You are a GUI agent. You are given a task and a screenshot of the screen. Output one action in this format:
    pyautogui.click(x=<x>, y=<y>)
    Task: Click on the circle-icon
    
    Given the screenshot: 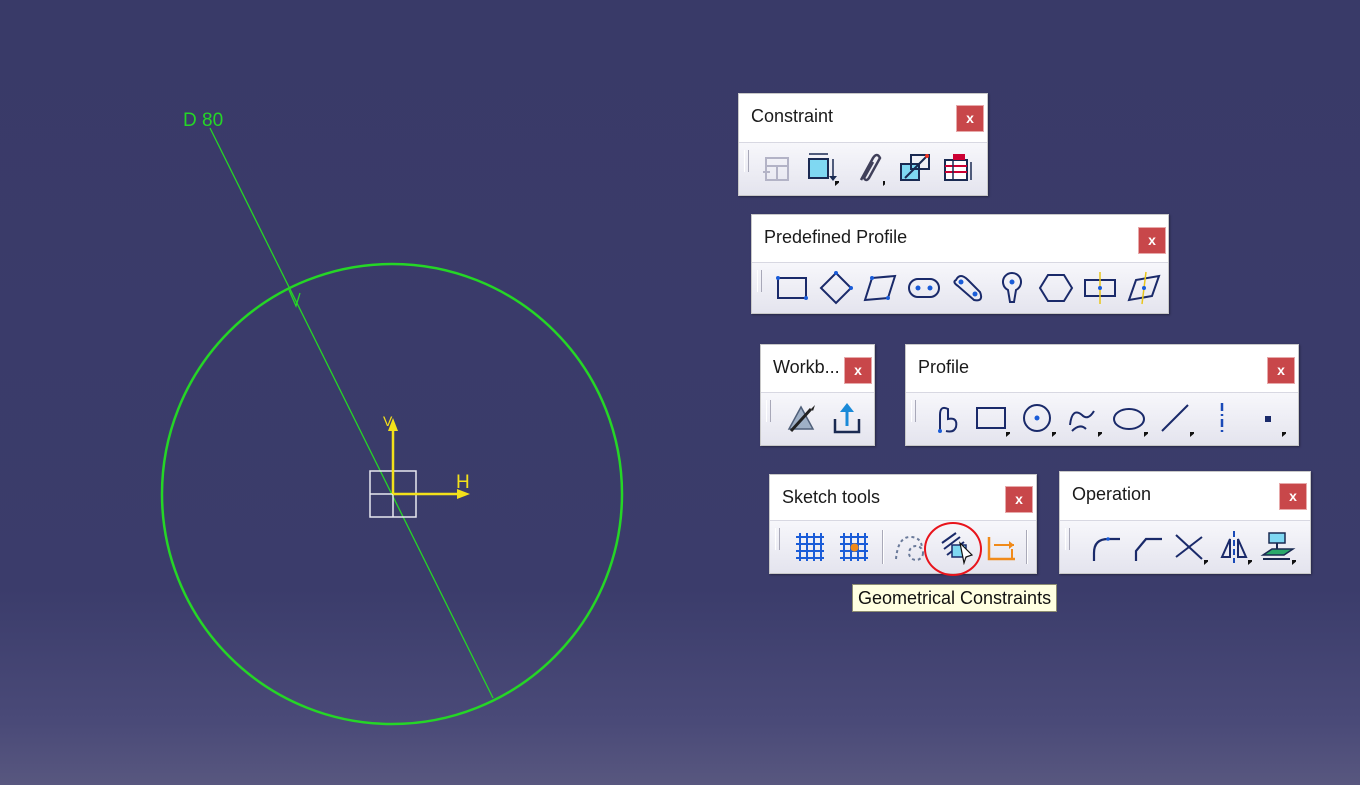 What is the action you would take?
    pyautogui.click(x=1038, y=419)
    